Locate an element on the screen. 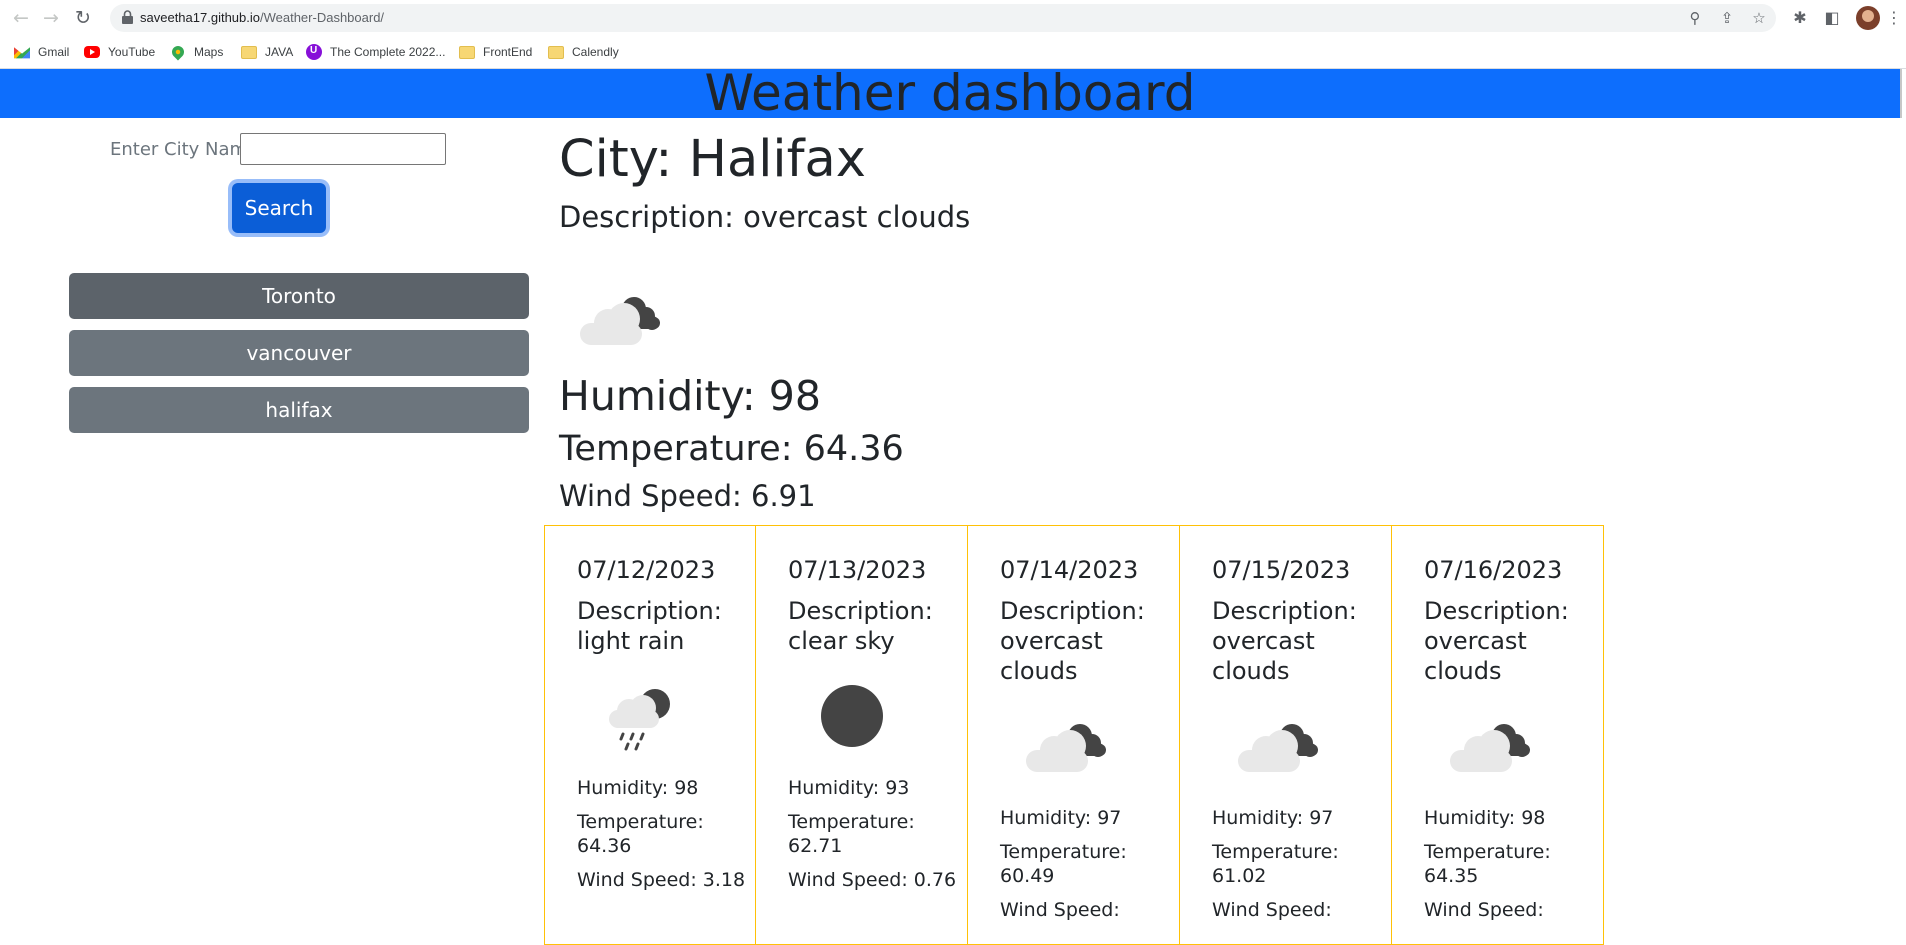 This screenshot has width=1906, height=945. forward-arrow-icon: → is located at coordinates (51, 18).